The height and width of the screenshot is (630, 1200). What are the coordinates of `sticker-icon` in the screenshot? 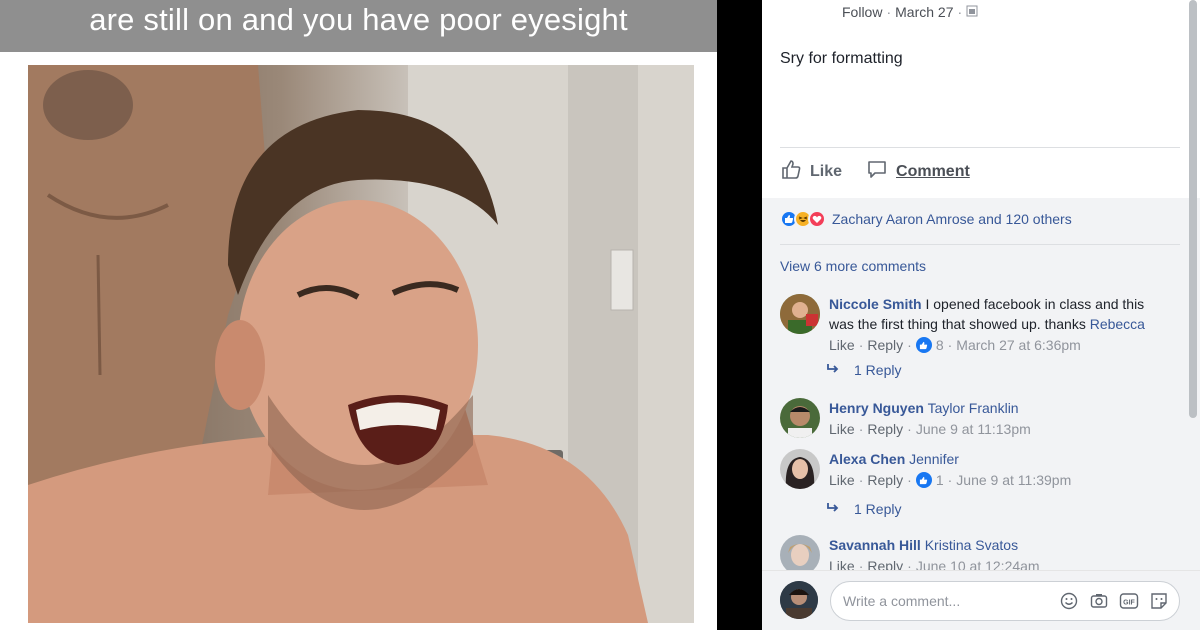 It's located at (1159, 601).